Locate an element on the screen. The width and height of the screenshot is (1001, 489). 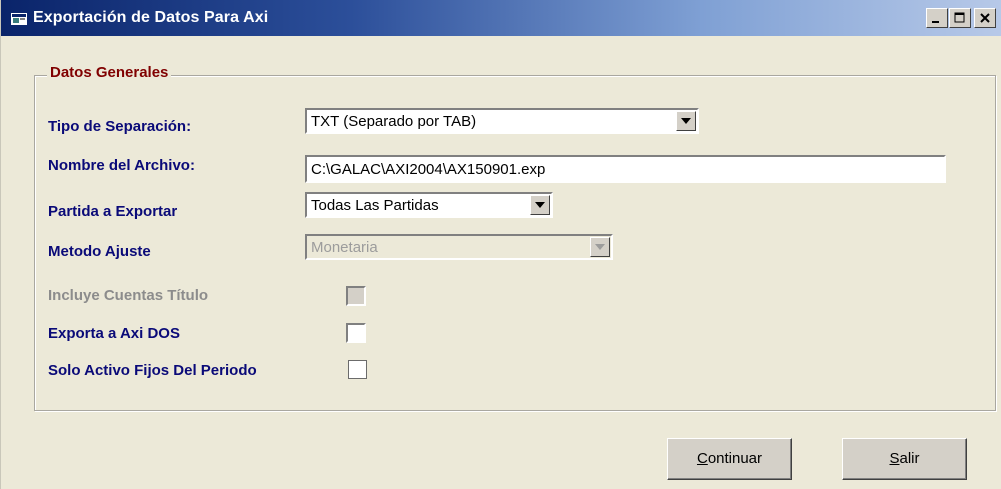
group-title: Datos Generales is located at coordinates (109, 72).